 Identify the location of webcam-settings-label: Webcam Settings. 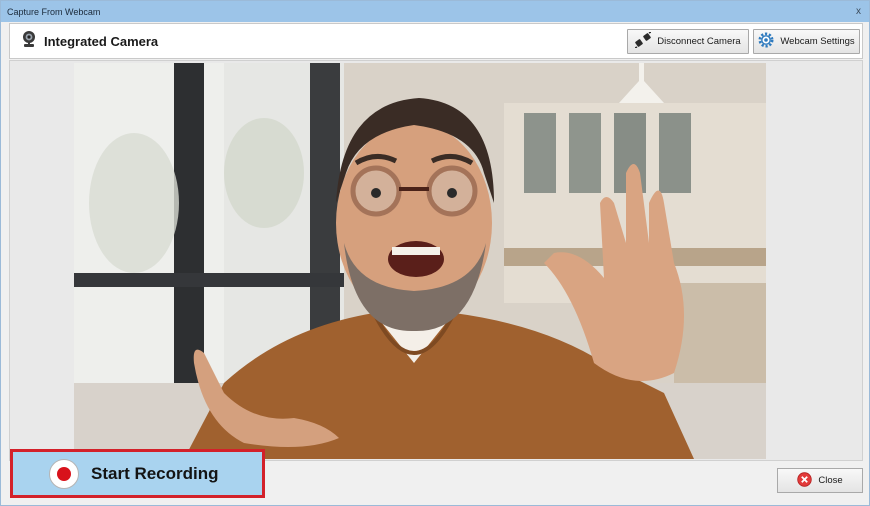
(817, 41).